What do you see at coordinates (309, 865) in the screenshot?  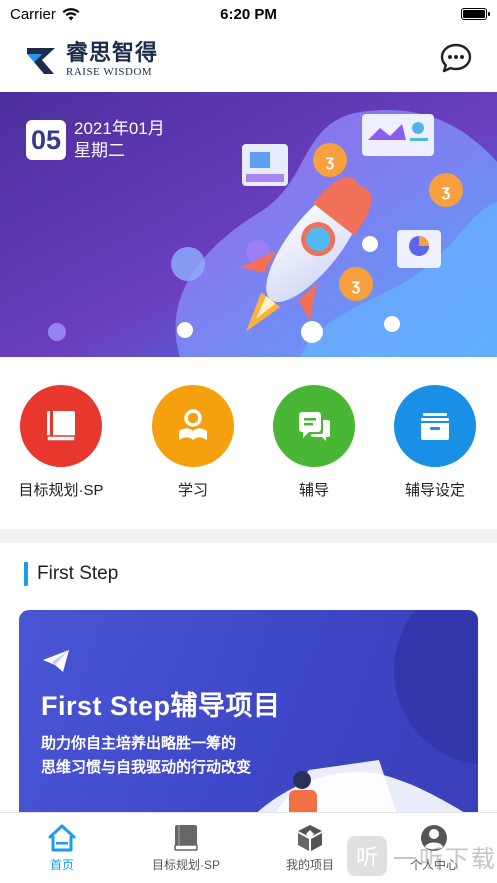 I see `tab-label: 我的项目` at bounding box center [309, 865].